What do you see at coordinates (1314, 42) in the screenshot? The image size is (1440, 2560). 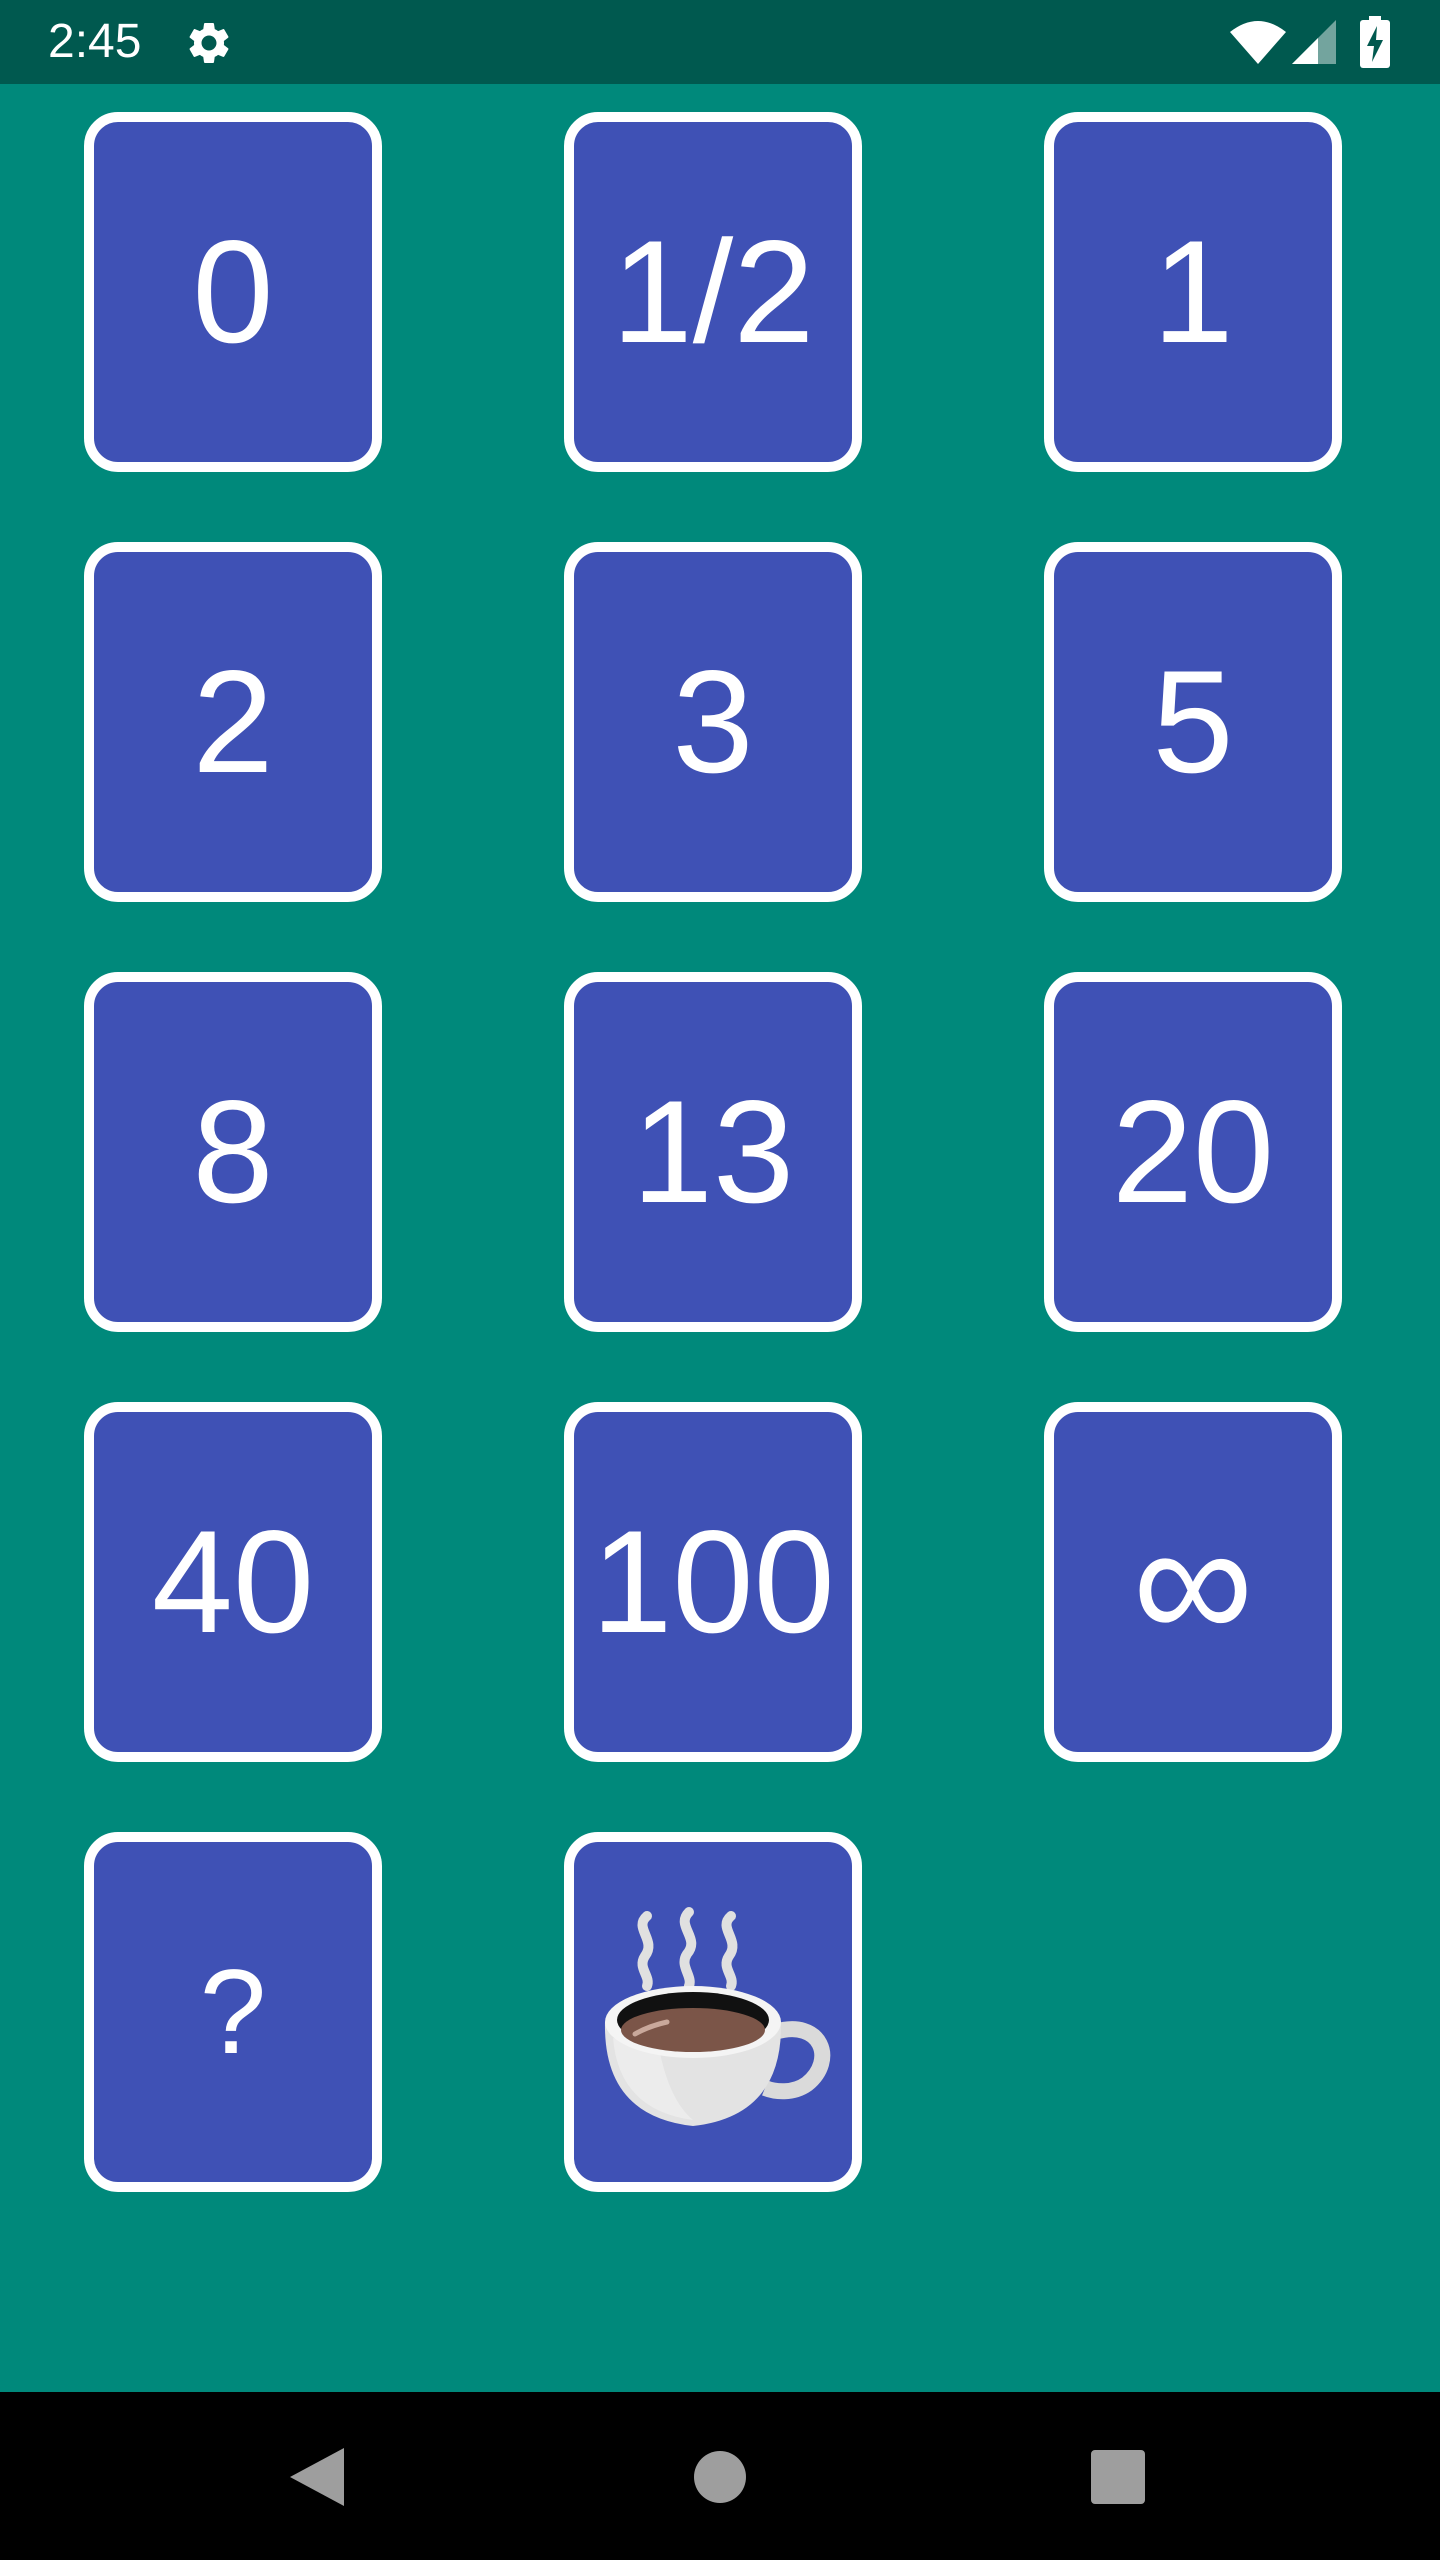 I see `signal-icon` at bounding box center [1314, 42].